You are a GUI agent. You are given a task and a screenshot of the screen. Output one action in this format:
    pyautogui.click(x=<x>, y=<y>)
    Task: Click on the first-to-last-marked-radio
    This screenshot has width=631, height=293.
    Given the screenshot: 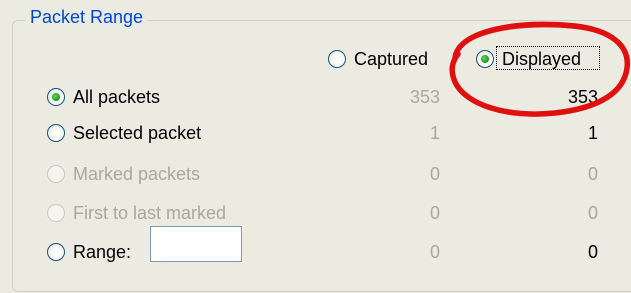 What is the action you would take?
    pyautogui.click(x=56, y=213)
    